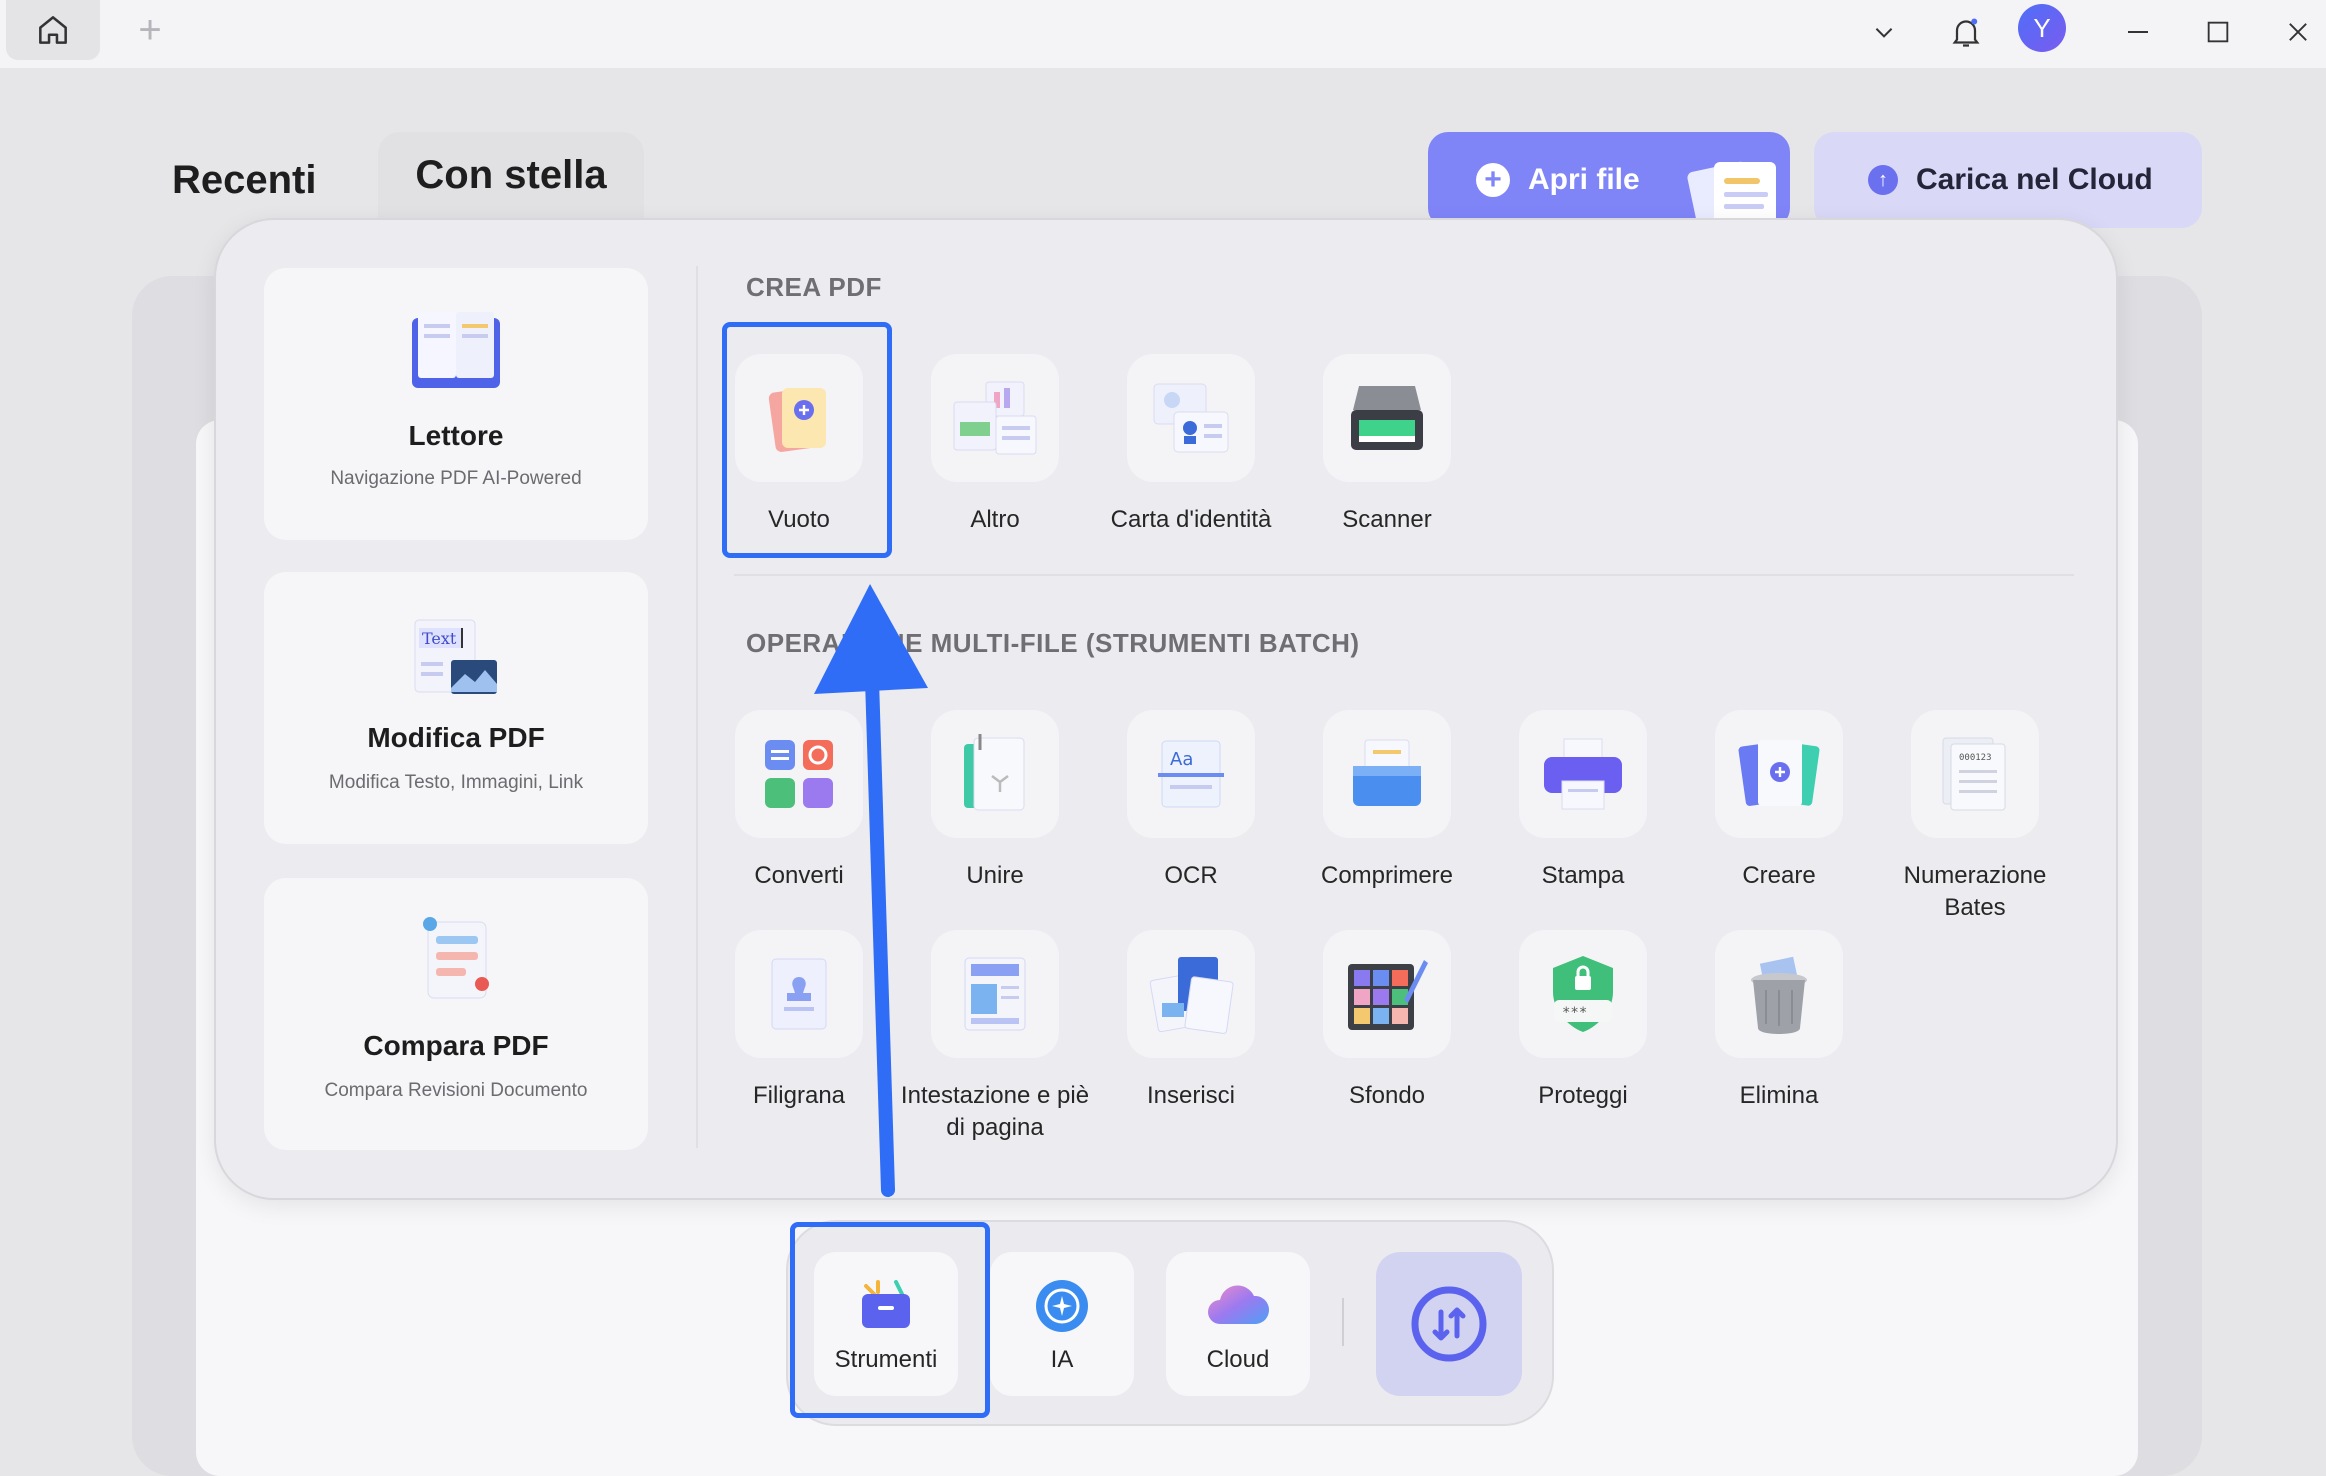 The height and width of the screenshot is (1476, 2326). I want to click on edit-pdf-title: Modifica PDF, so click(456, 737).